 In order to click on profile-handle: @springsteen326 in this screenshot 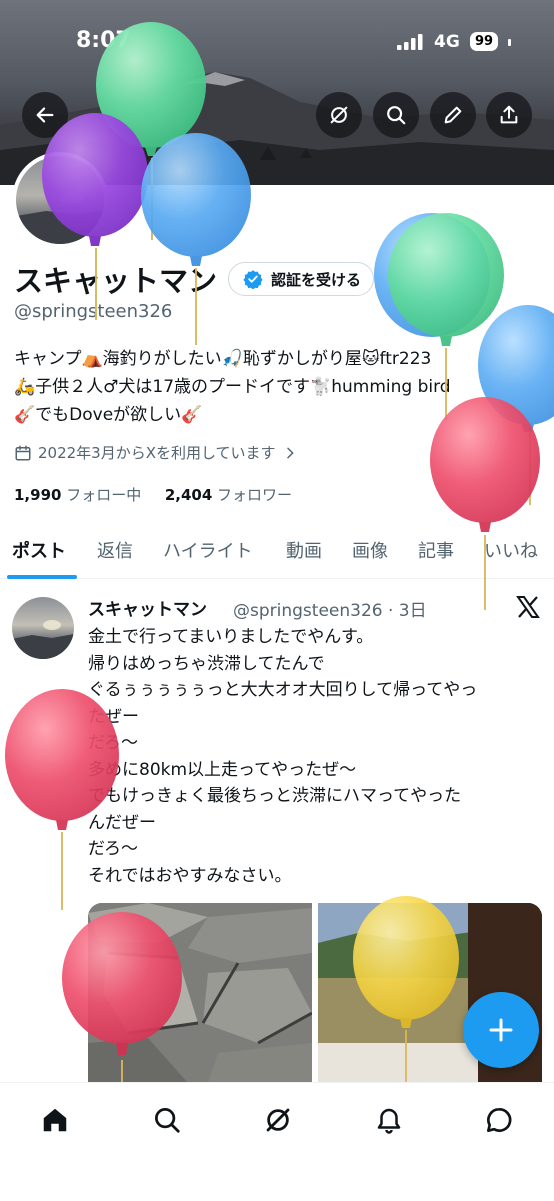, I will do `click(93, 311)`.